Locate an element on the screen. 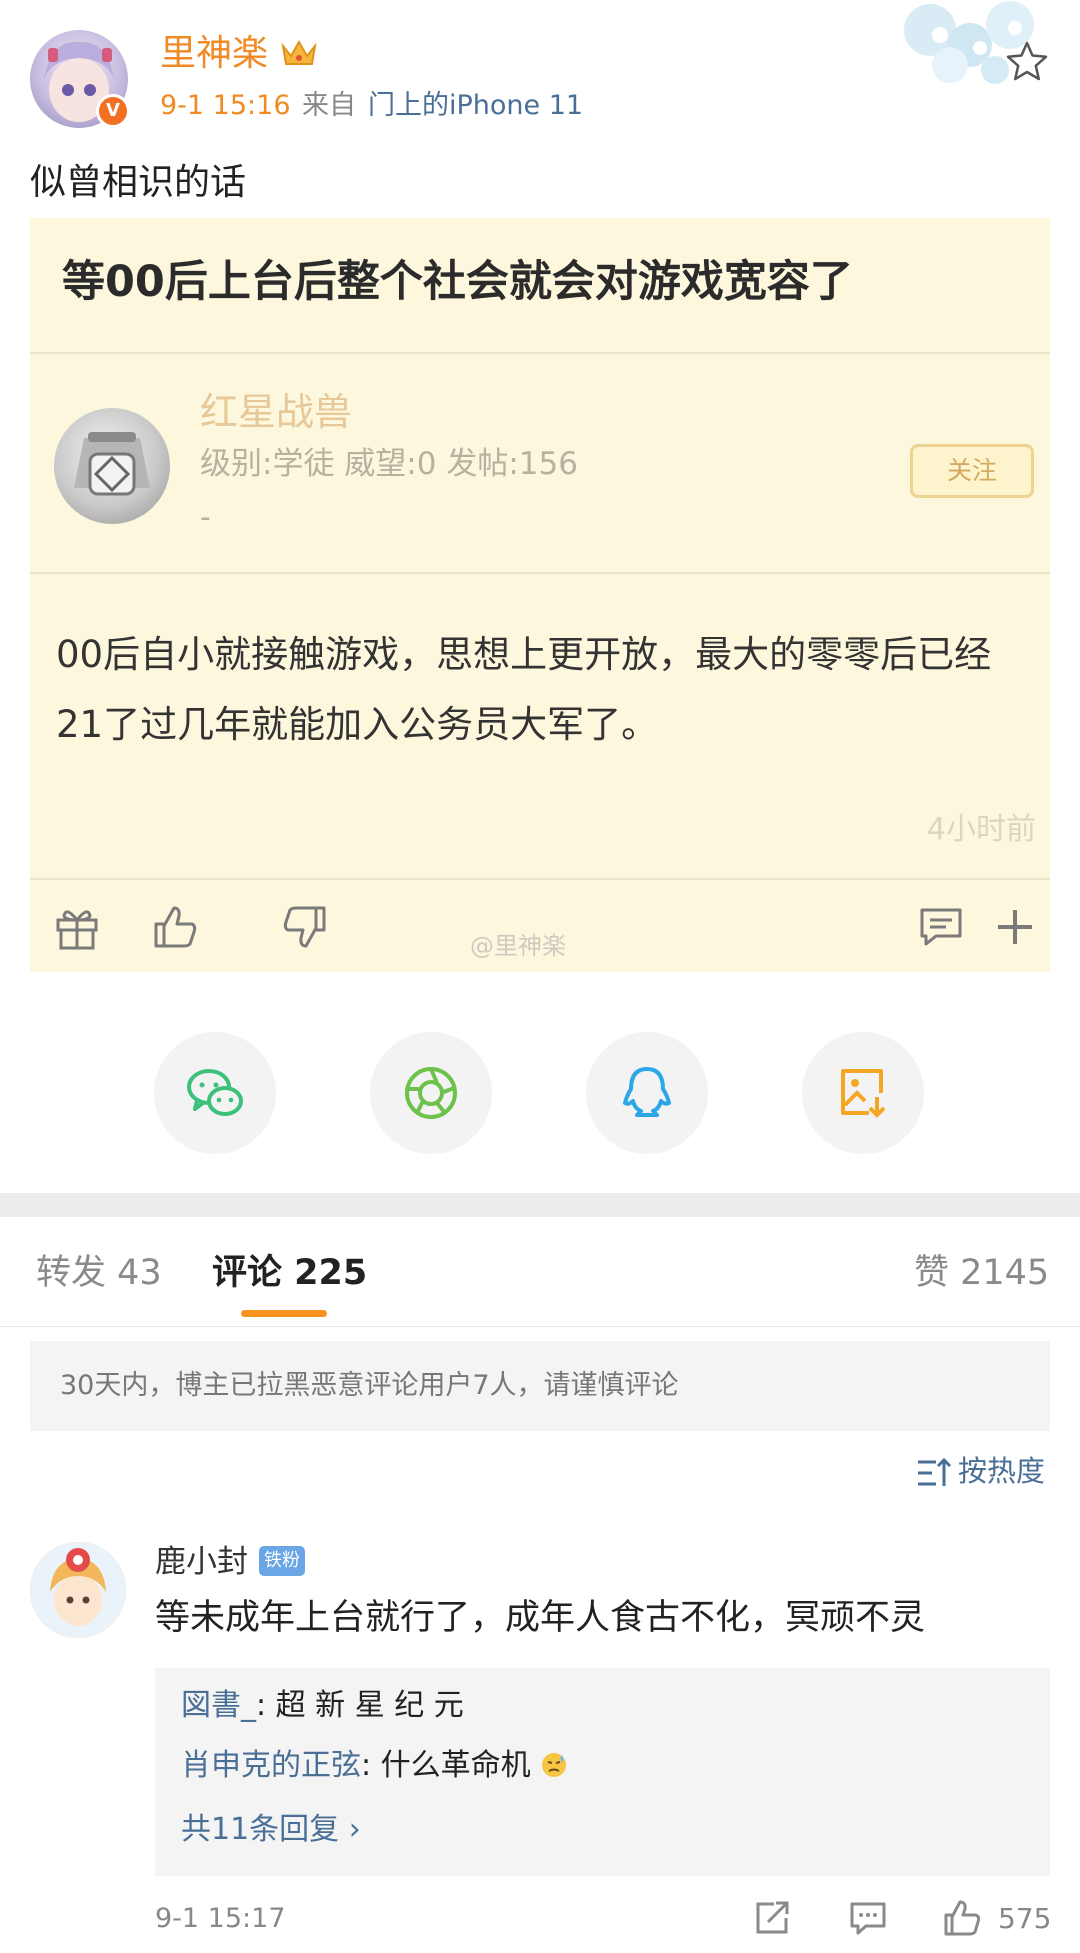  sort-by-hot-button: 按热度 is located at coordinates (1001, 1471).